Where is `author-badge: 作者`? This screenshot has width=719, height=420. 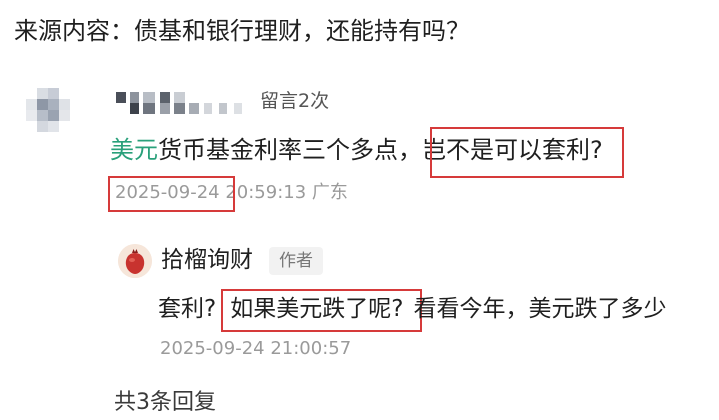
author-badge: 作者 is located at coordinates (296, 261).